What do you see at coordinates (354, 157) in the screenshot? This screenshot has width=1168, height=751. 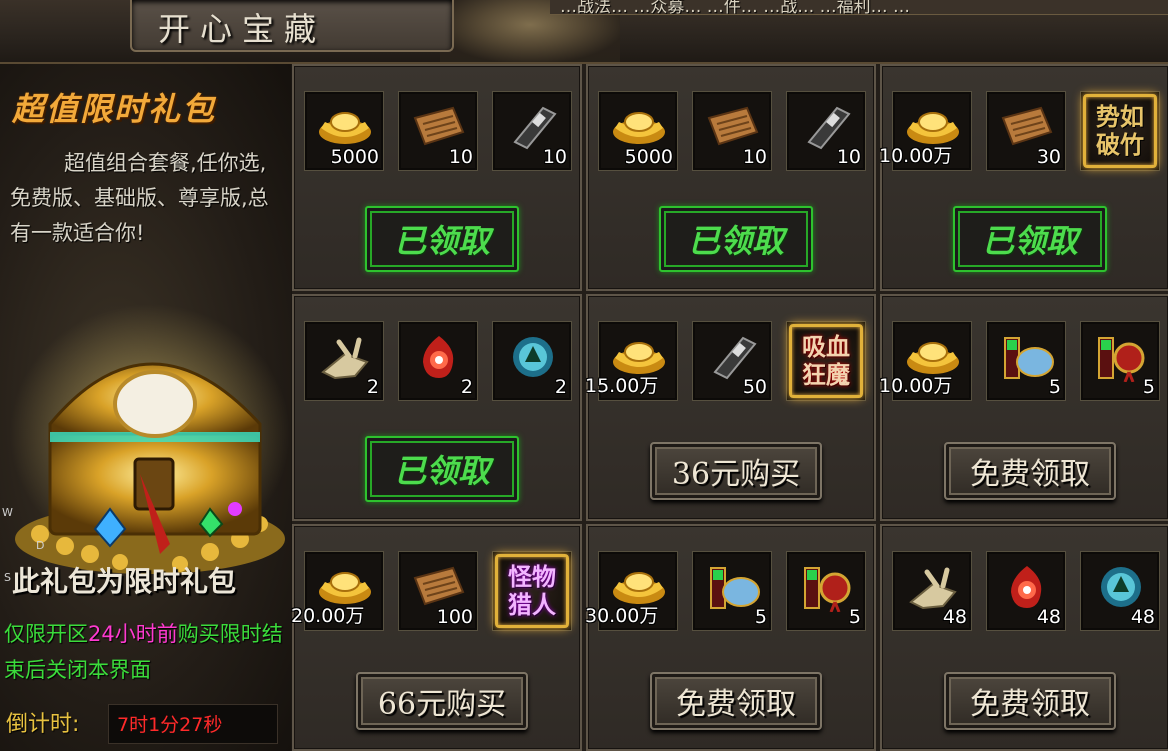 I see `item-quantity: 5000` at bounding box center [354, 157].